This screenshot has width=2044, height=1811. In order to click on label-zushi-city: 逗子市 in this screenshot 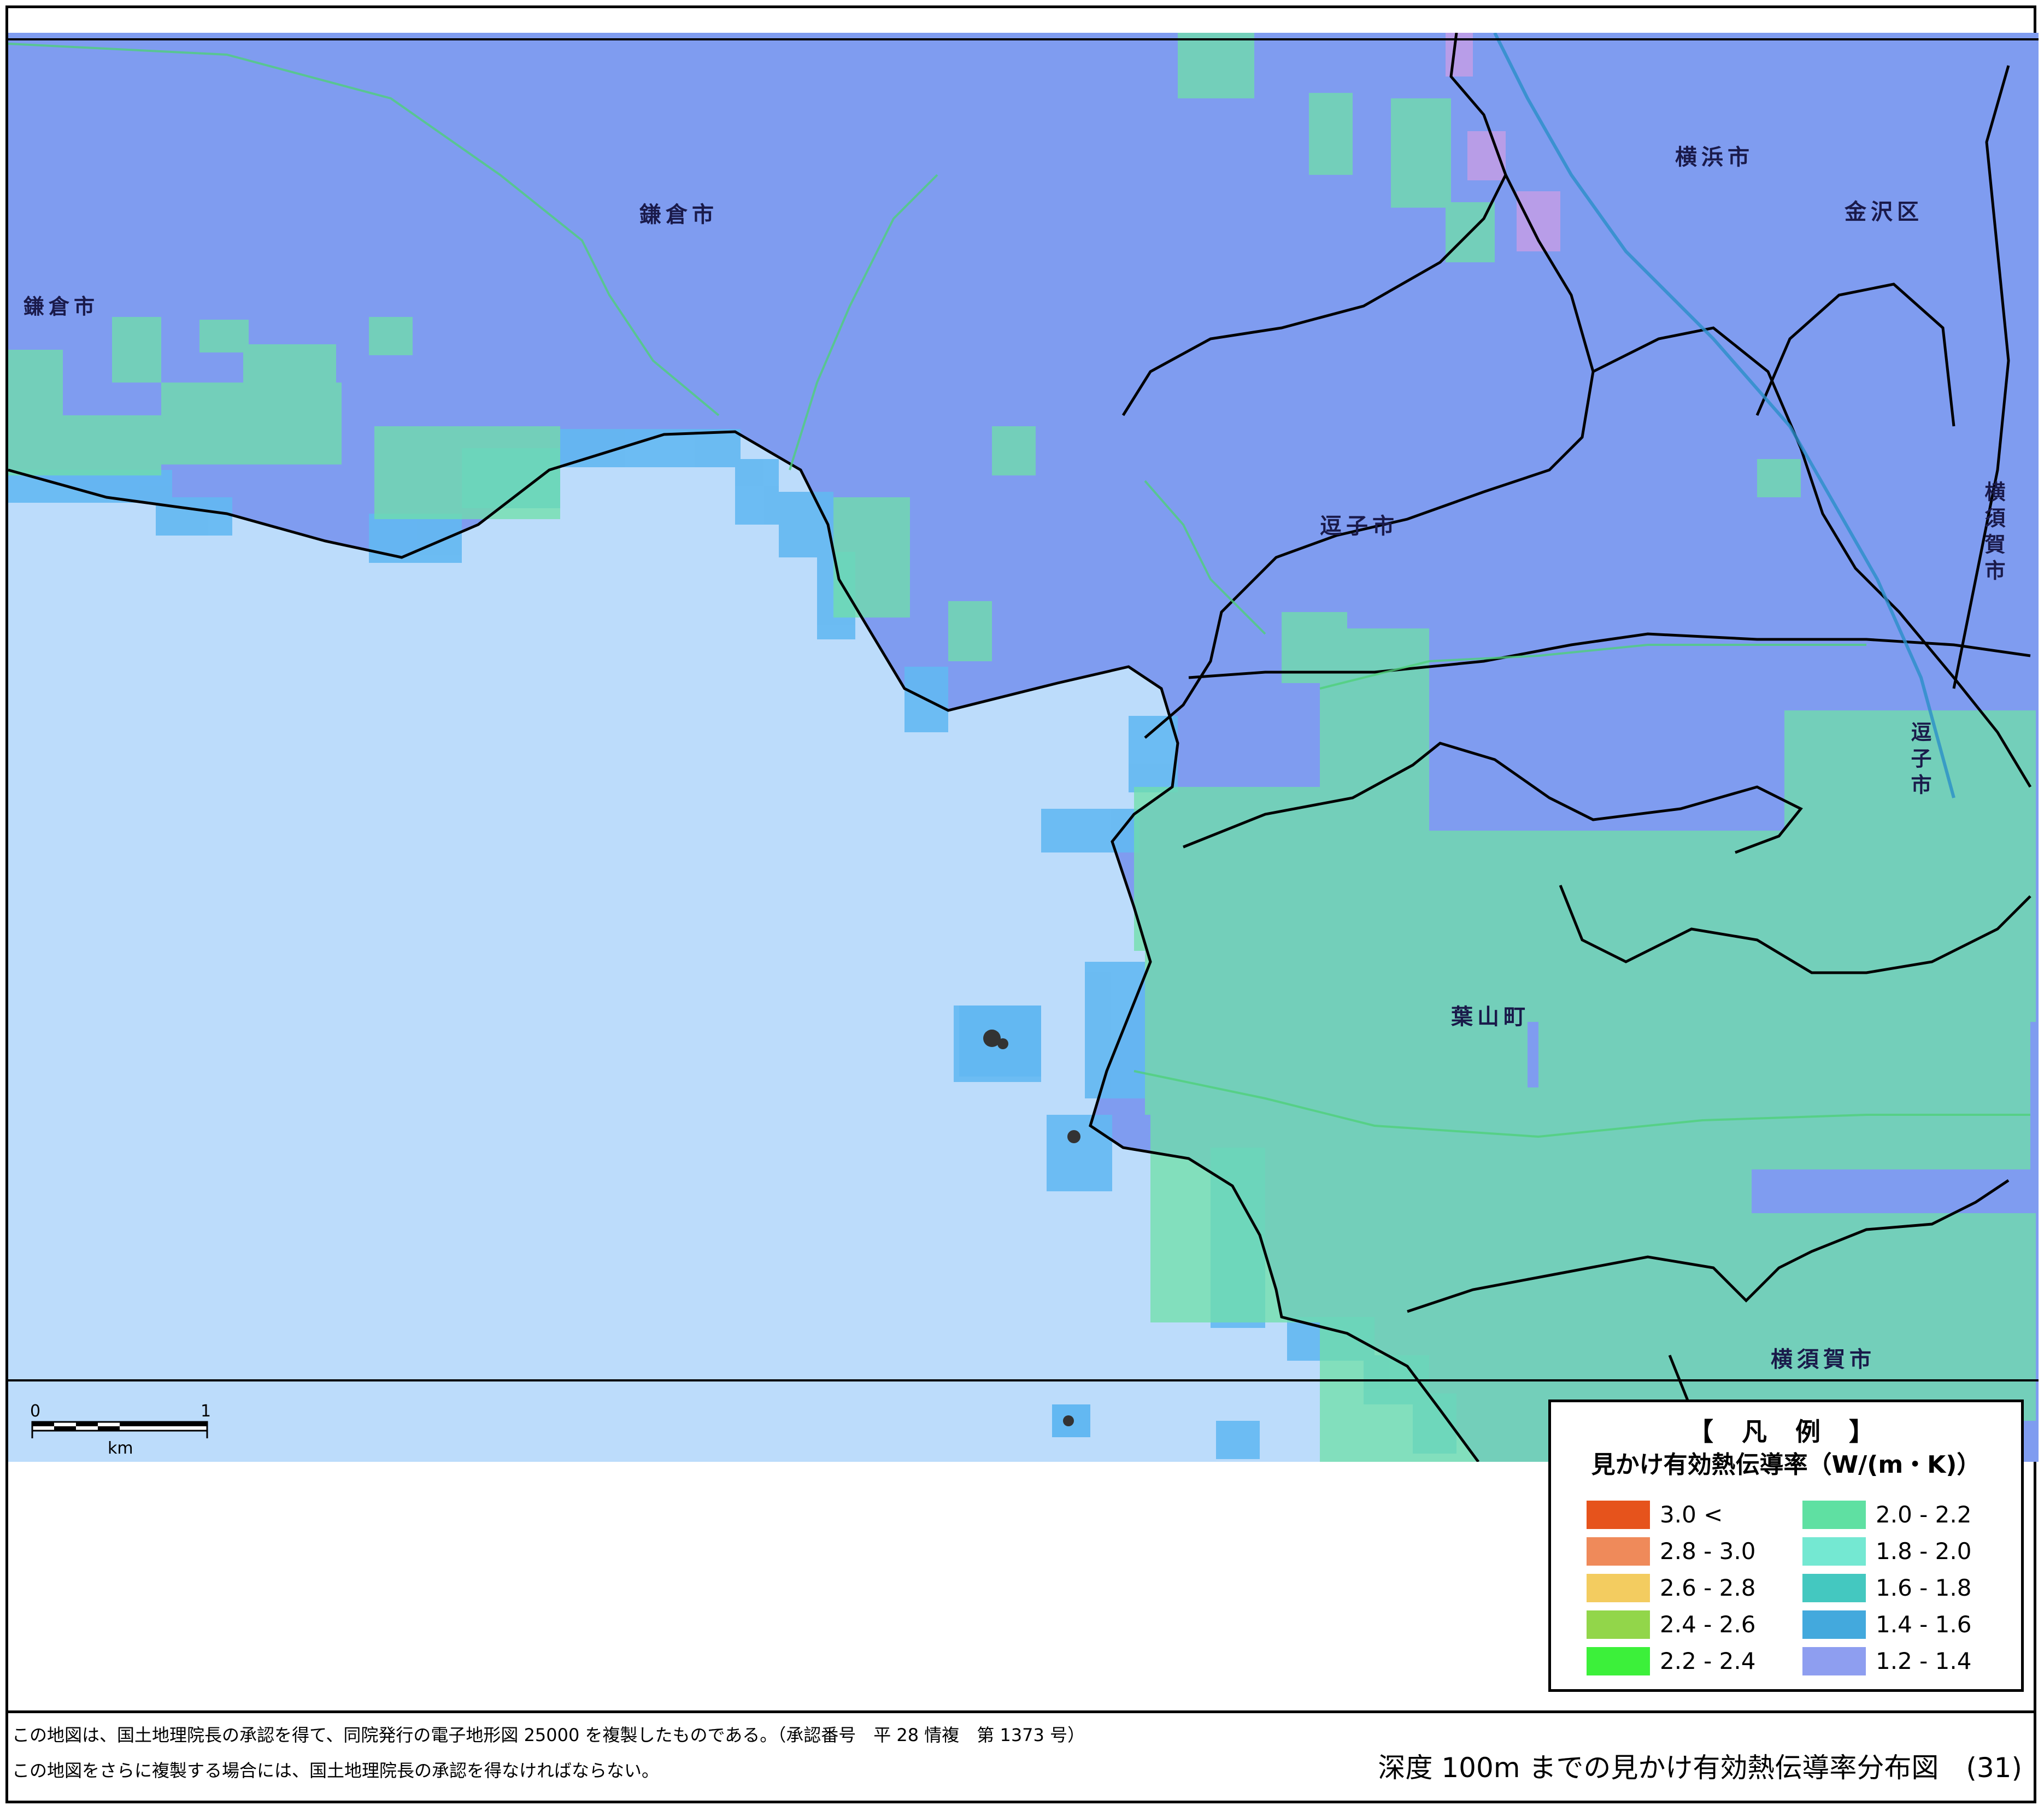, I will do `click(1359, 526)`.